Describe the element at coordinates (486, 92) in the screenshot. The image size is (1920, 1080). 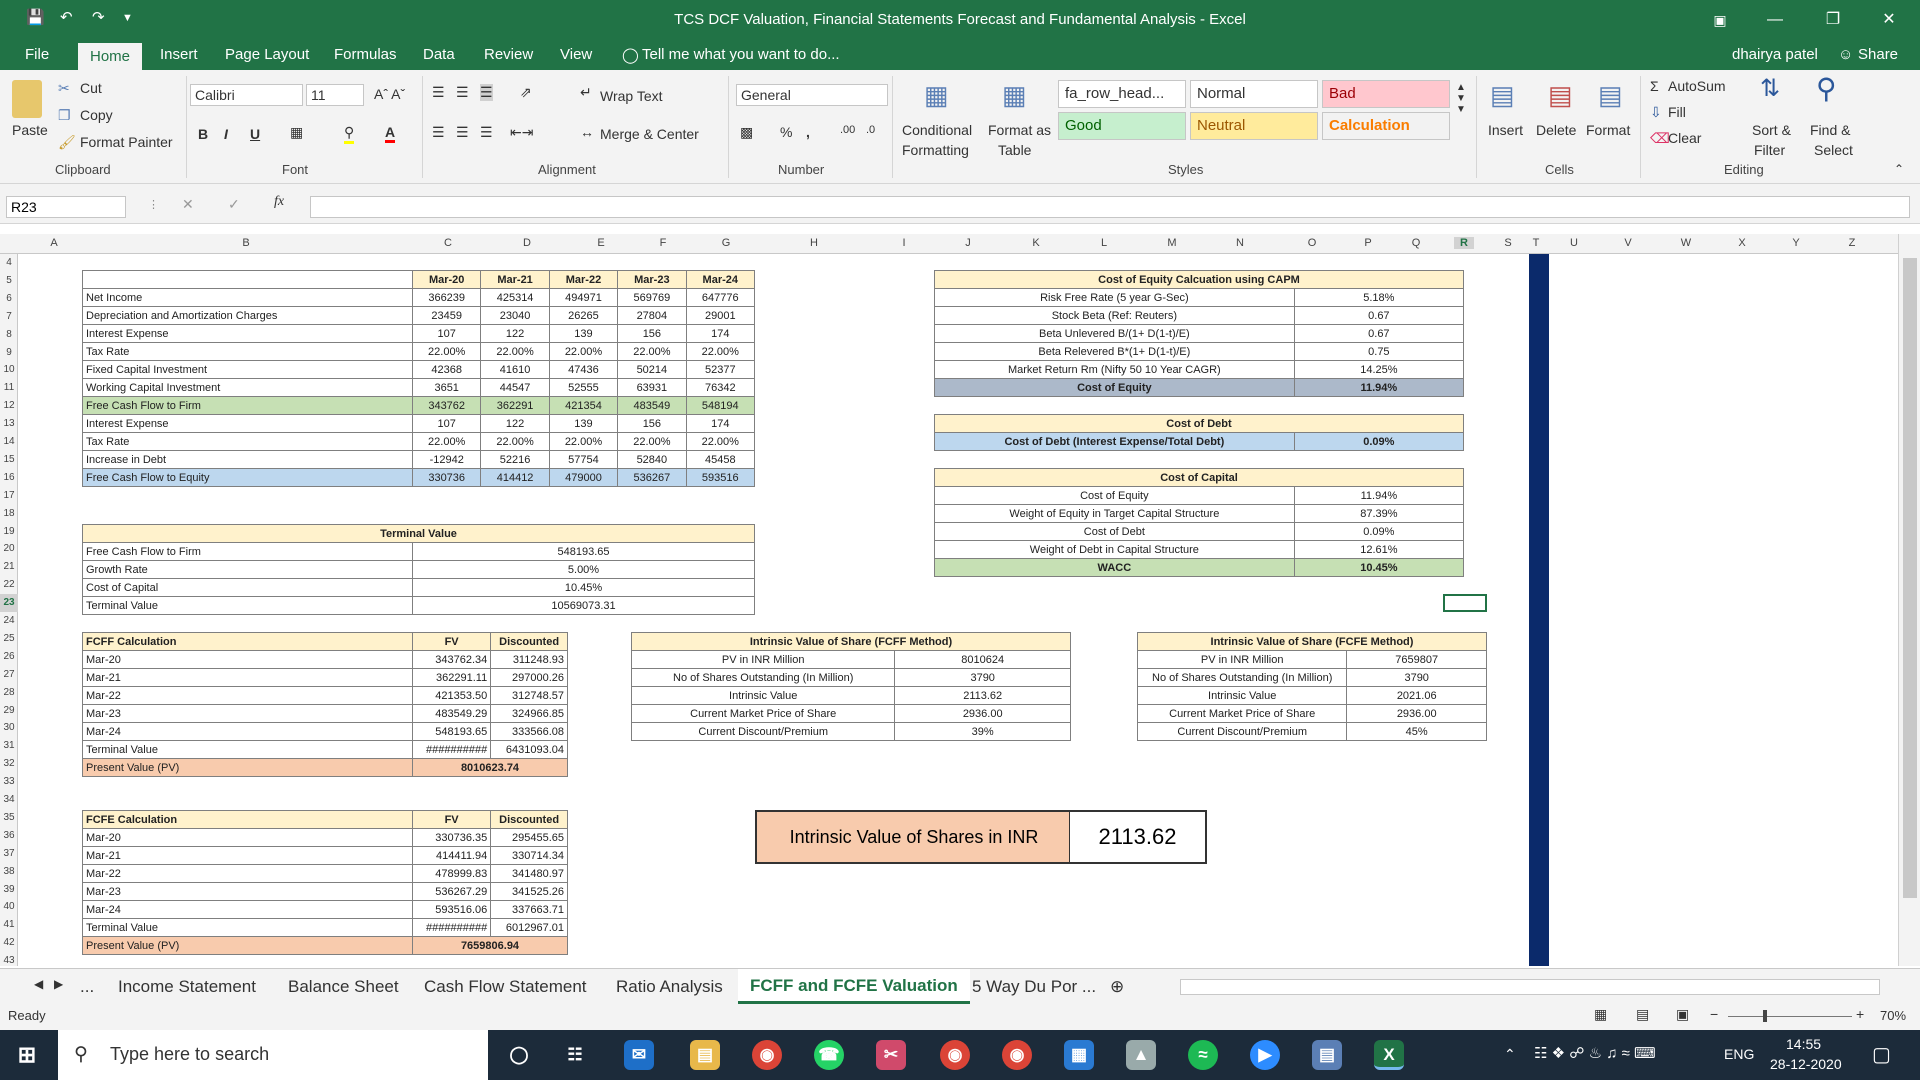
I see `align-bottom-icon: ☰` at that location.